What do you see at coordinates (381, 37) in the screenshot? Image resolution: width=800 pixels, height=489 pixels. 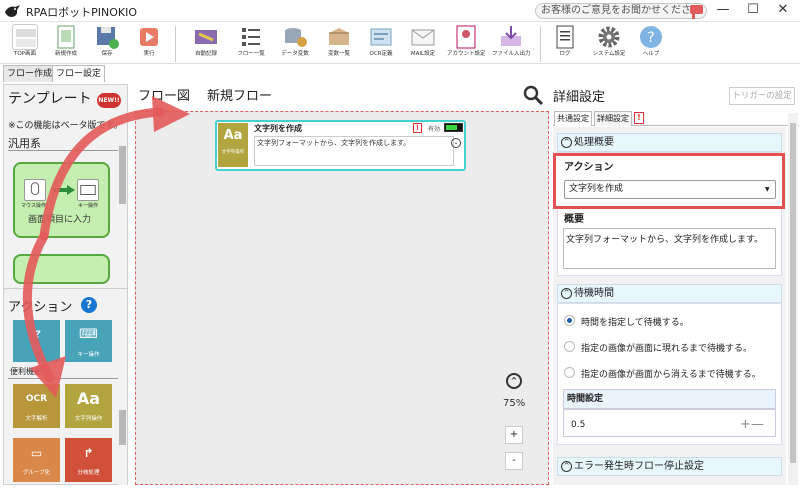 I see `ocr-icon` at bounding box center [381, 37].